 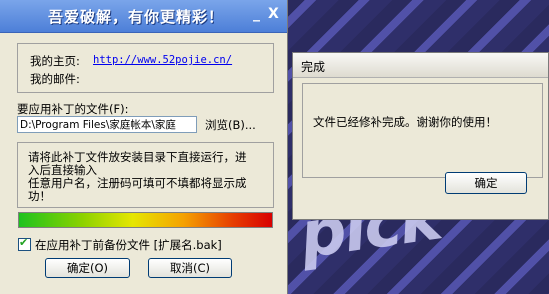 I want to click on checkbox-checked-icon, so click(x=24, y=243).